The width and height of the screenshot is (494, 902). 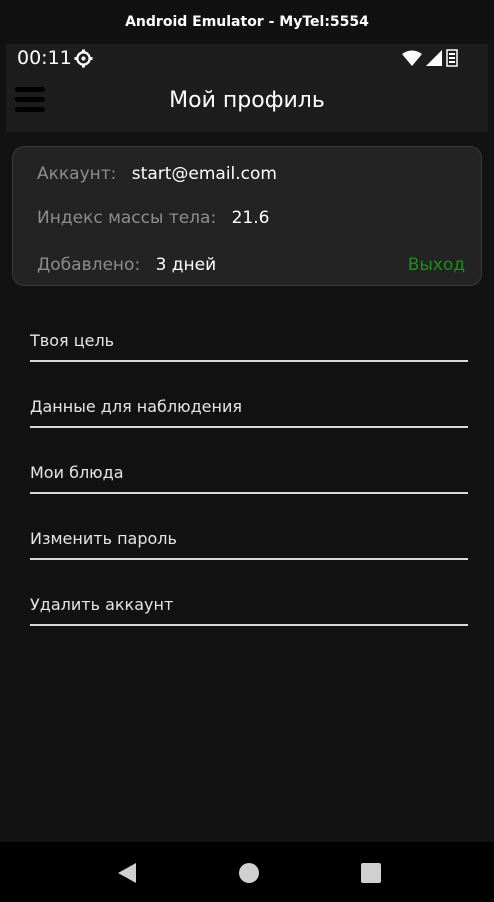 I want to click on gear-icon, so click(x=83, y=58).